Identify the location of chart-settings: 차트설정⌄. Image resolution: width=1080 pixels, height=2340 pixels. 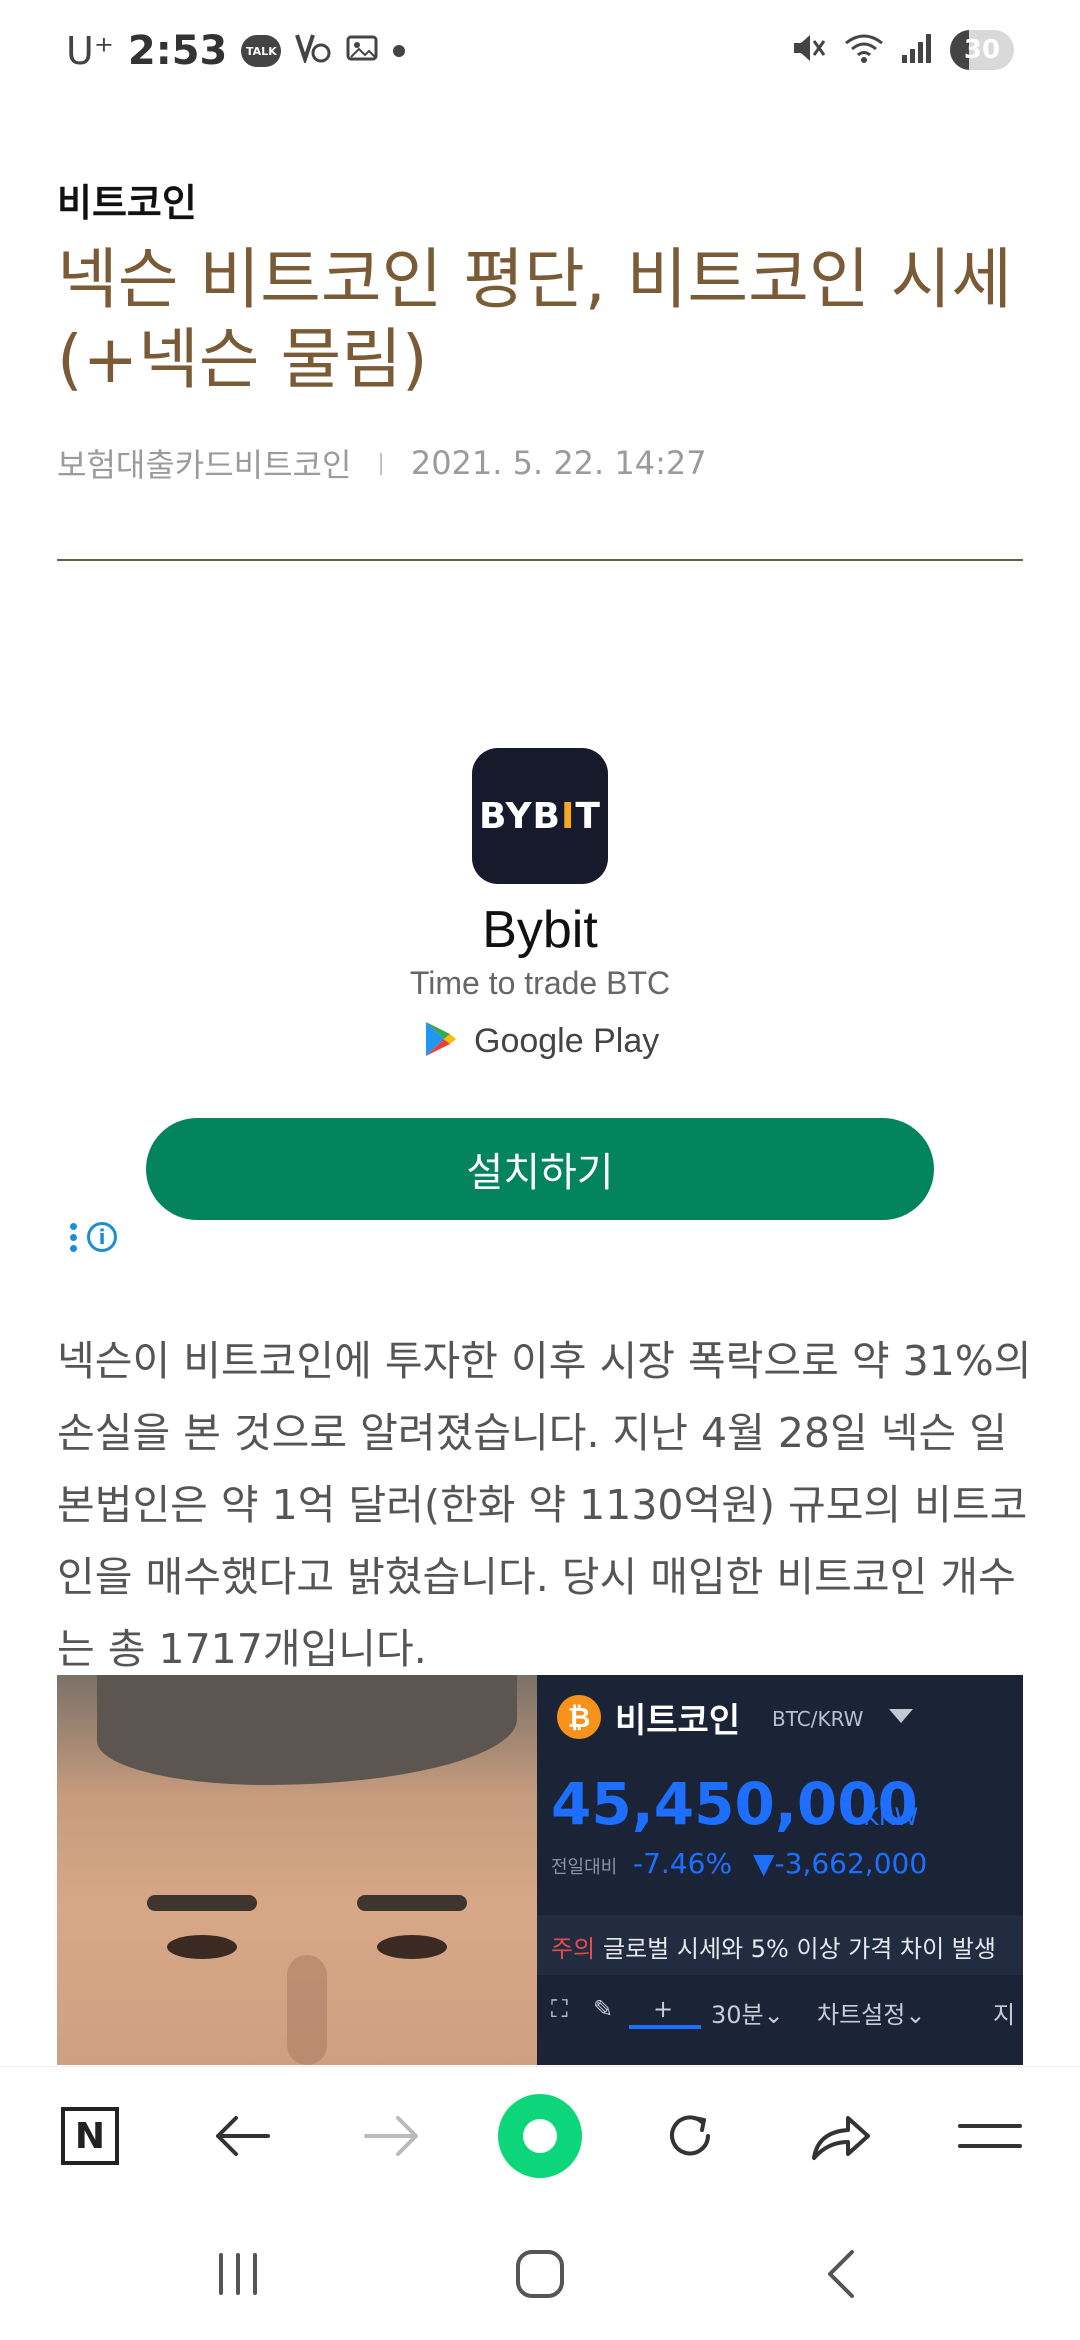
(871, 2015).